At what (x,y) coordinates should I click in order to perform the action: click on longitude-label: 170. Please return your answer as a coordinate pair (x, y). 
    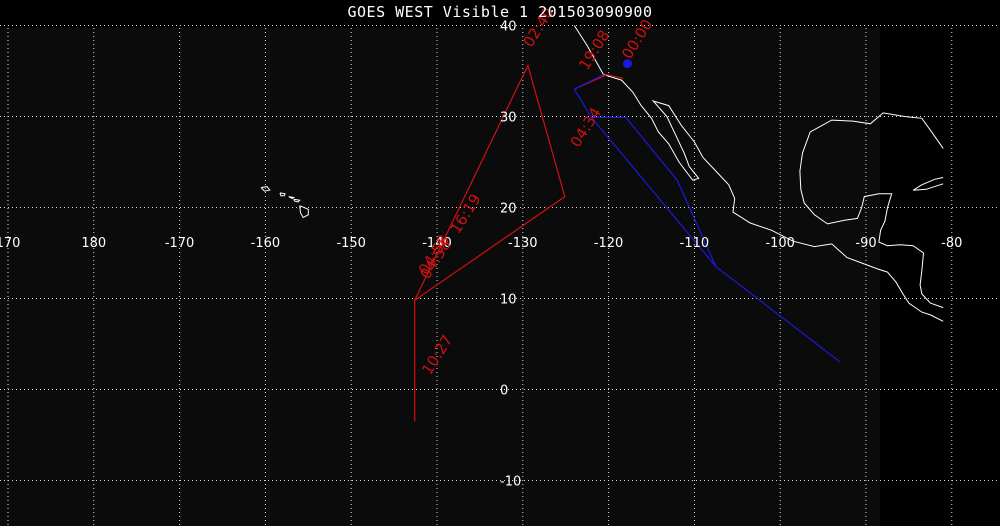
    Looking at the image, I should click on (10, 243).